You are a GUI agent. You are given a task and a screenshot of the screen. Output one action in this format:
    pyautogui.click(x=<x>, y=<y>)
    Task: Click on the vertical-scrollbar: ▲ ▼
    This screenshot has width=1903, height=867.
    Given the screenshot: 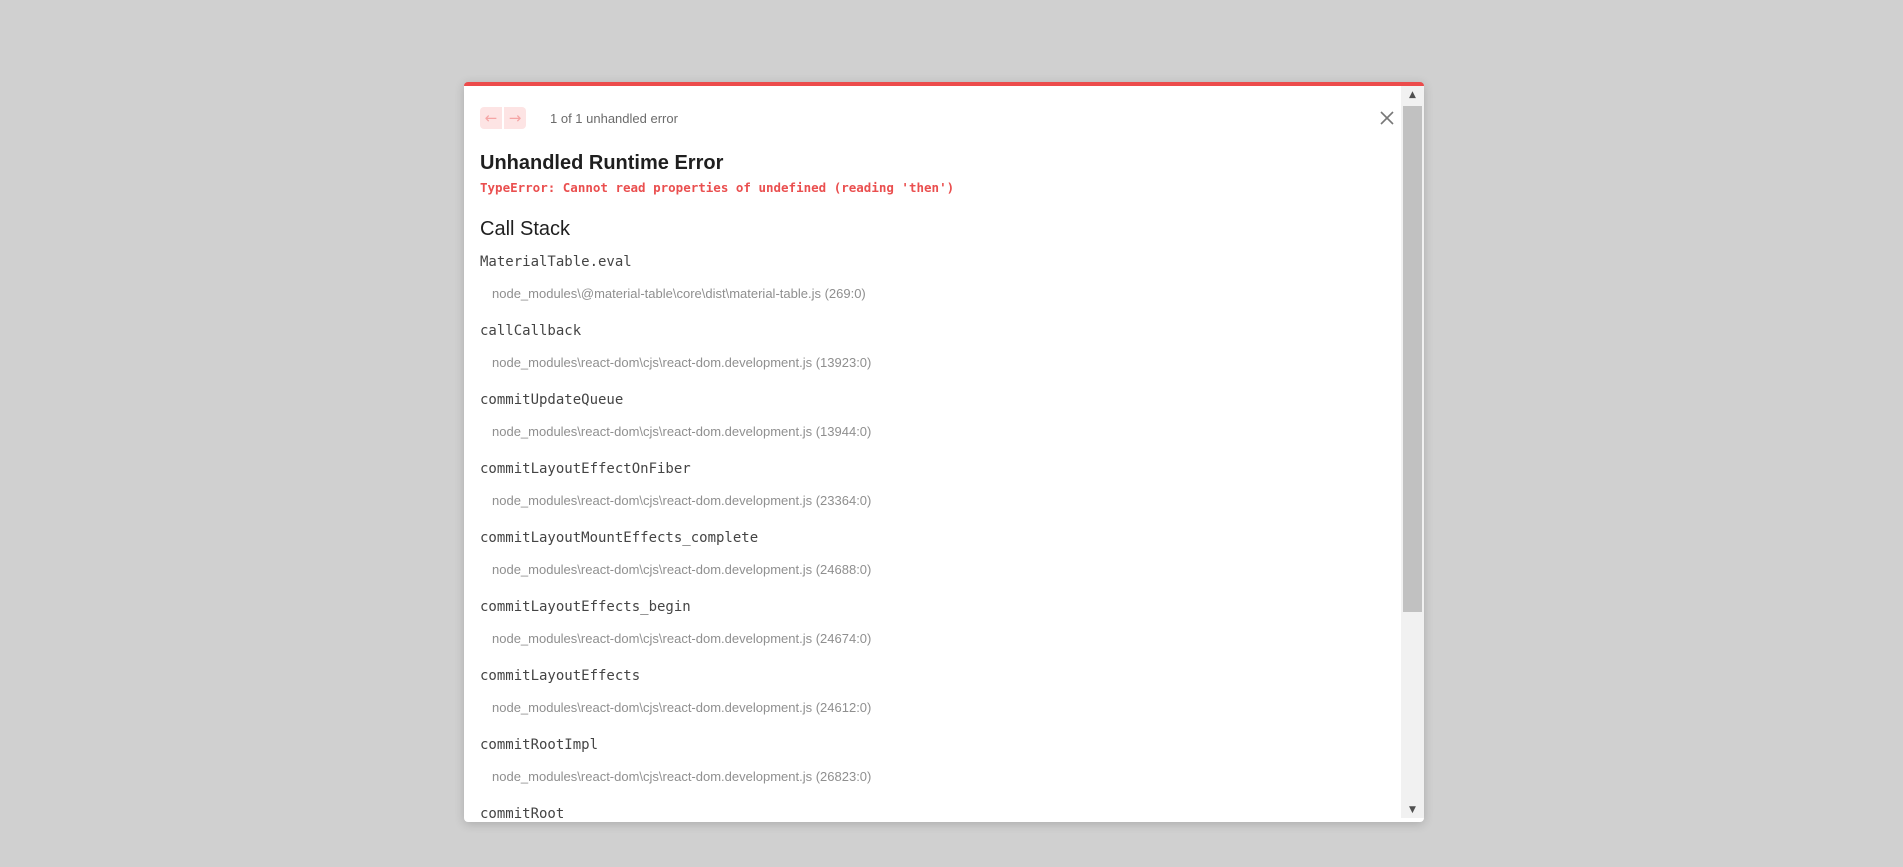 What is the action you would take?
    pyautogui.click(x=1412, y=452)
    